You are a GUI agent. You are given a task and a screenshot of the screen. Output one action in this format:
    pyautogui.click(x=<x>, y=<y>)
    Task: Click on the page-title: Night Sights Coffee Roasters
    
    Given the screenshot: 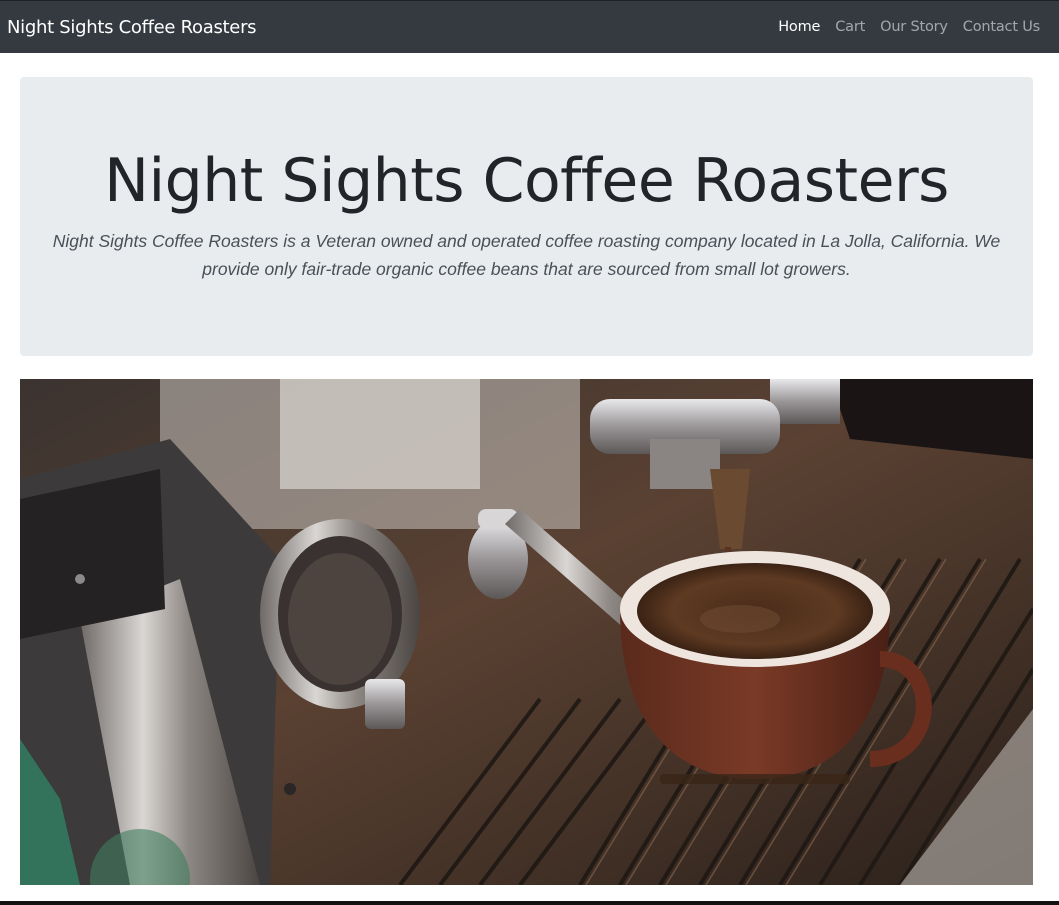 What is the action you would take?
    pyautogui.click(x=526, y=181)
    